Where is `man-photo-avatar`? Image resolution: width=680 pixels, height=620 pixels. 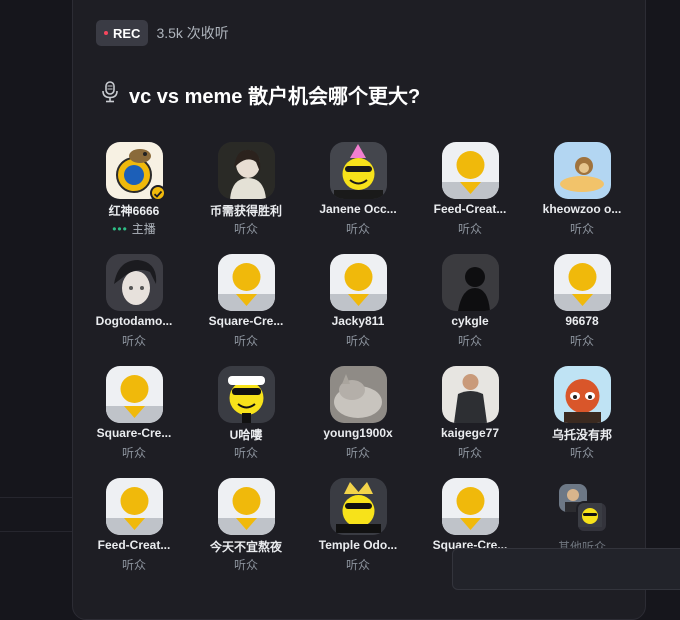 man-photo-avatar is located at coordinates (470, 394).